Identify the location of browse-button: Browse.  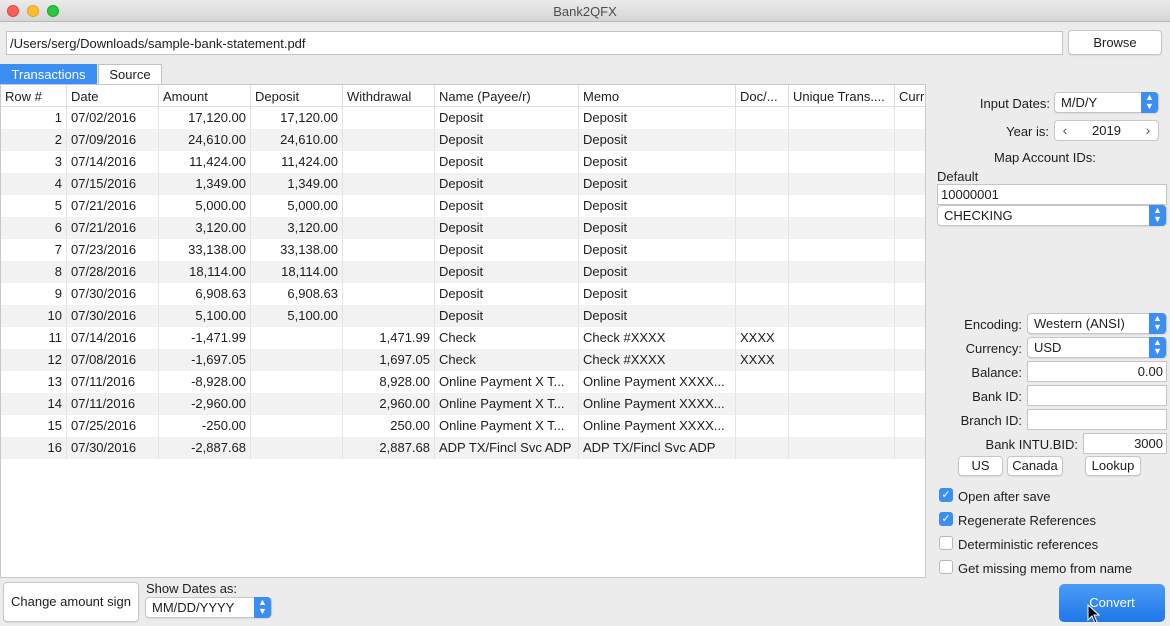
(1115, 42).